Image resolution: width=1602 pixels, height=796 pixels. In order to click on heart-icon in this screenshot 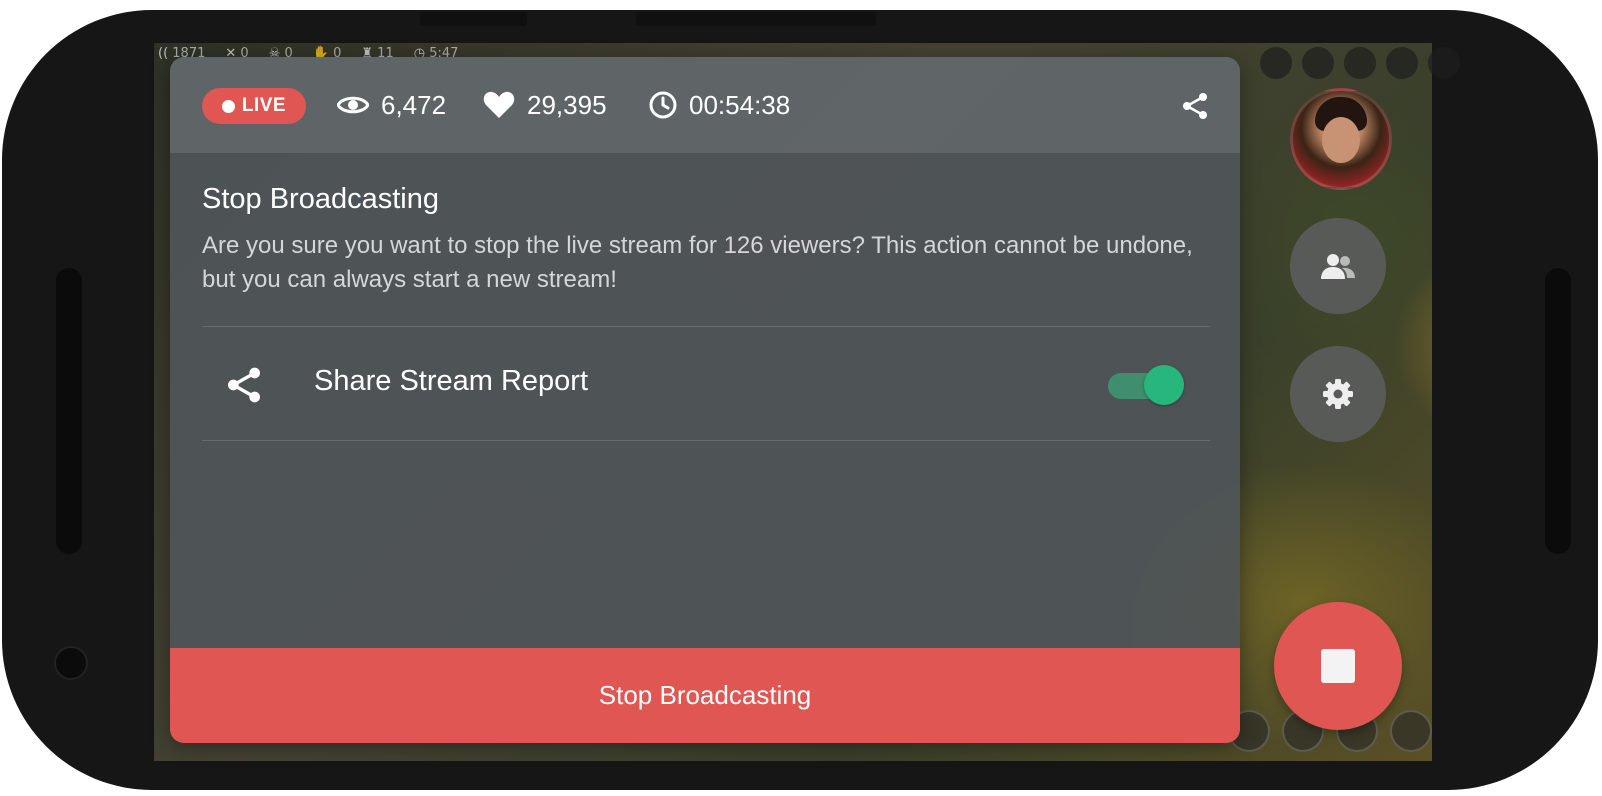, I will do `click(499, 104)`.